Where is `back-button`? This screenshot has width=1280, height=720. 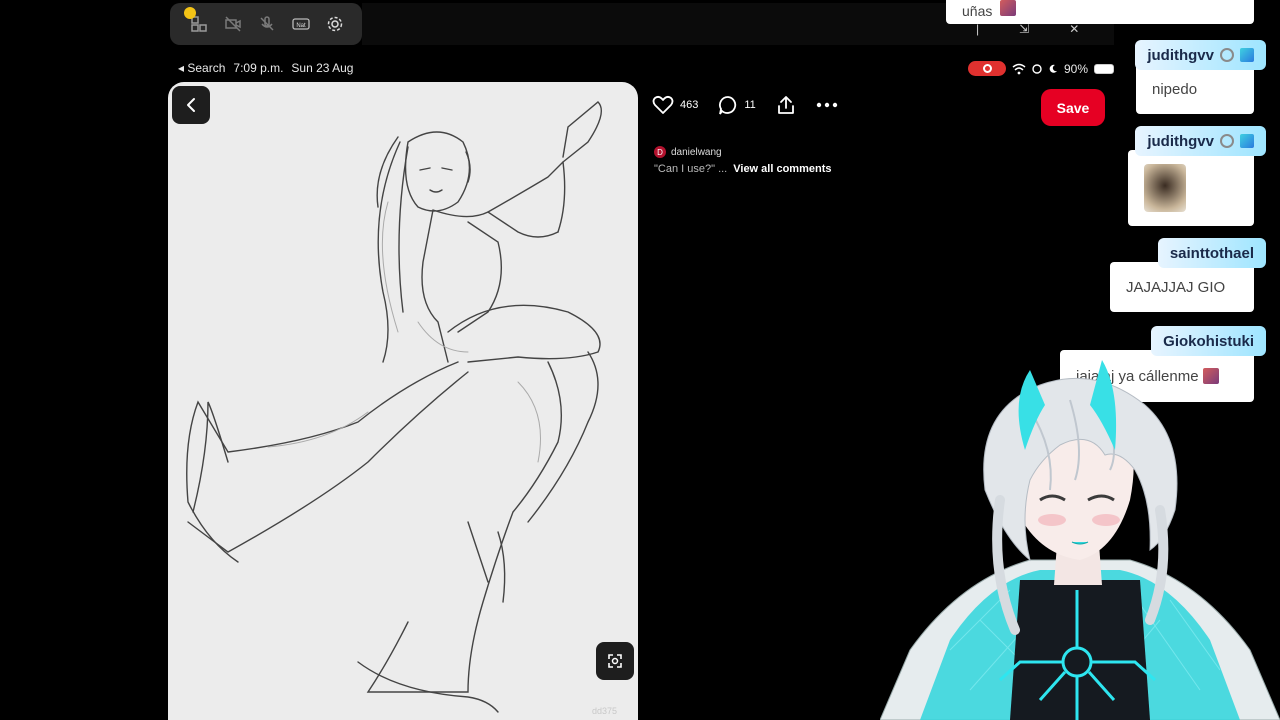 back-button is located at coordinates (191, 105).